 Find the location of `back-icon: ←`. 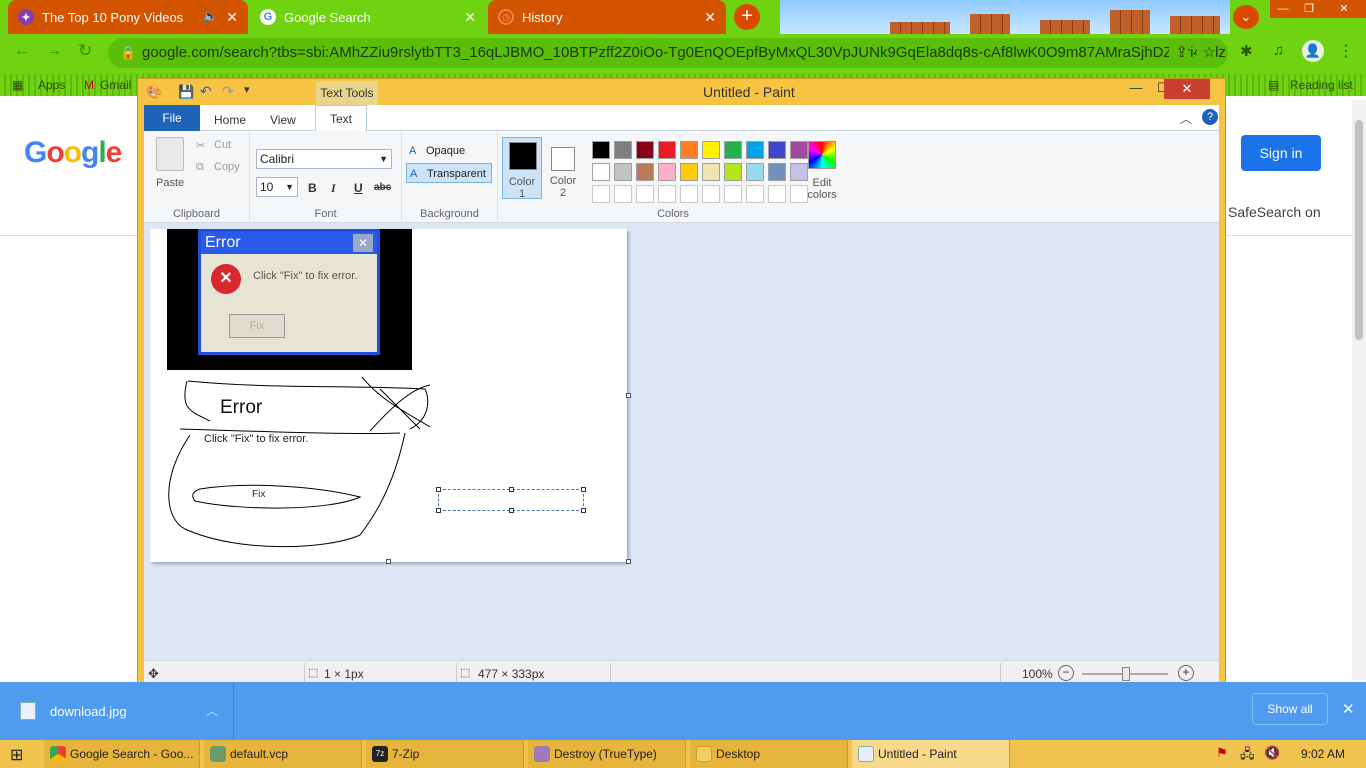

back-icon: ← is located at coordinates (22, 51).